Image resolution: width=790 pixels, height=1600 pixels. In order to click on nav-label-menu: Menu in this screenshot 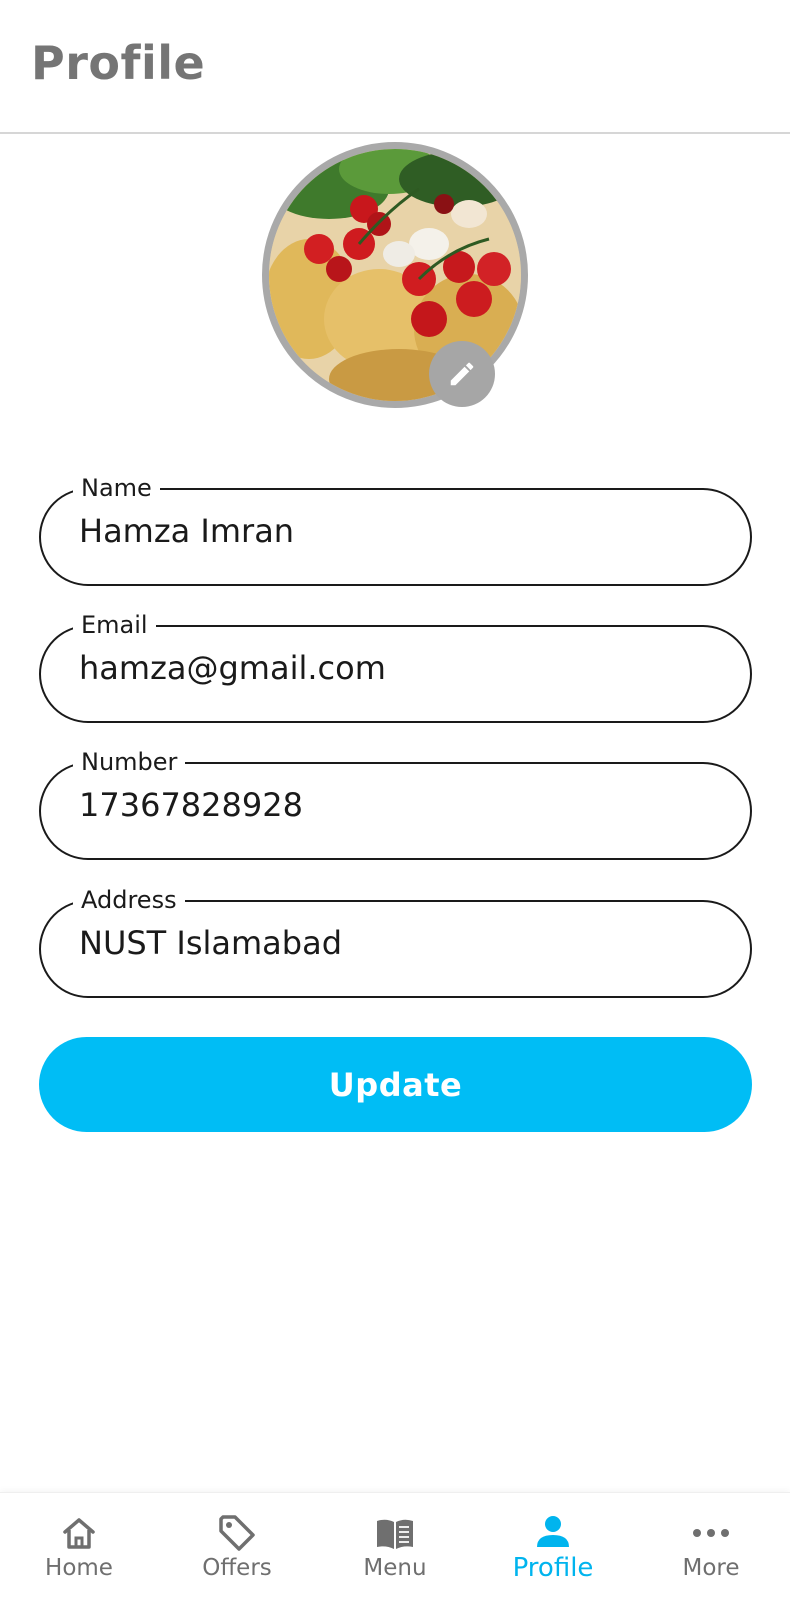, I will do `click(395, 1568)`.